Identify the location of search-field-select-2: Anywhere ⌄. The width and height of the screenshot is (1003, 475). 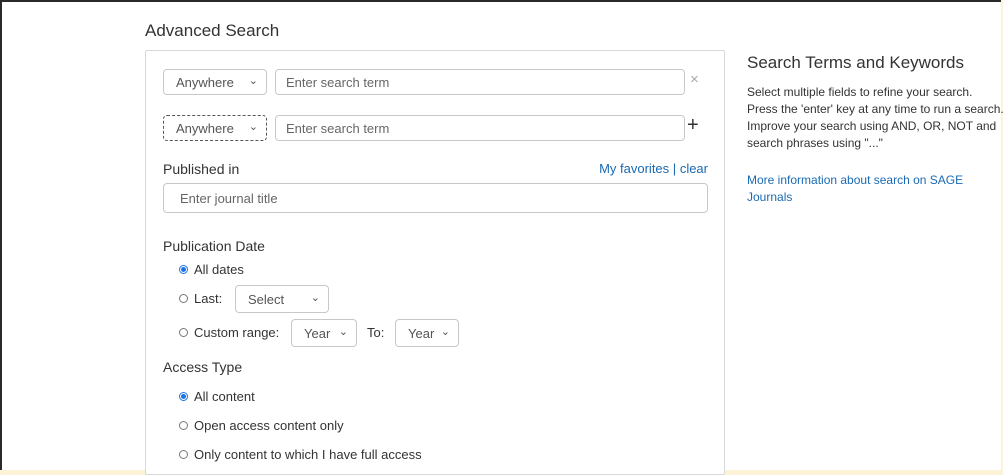
(215, 128).